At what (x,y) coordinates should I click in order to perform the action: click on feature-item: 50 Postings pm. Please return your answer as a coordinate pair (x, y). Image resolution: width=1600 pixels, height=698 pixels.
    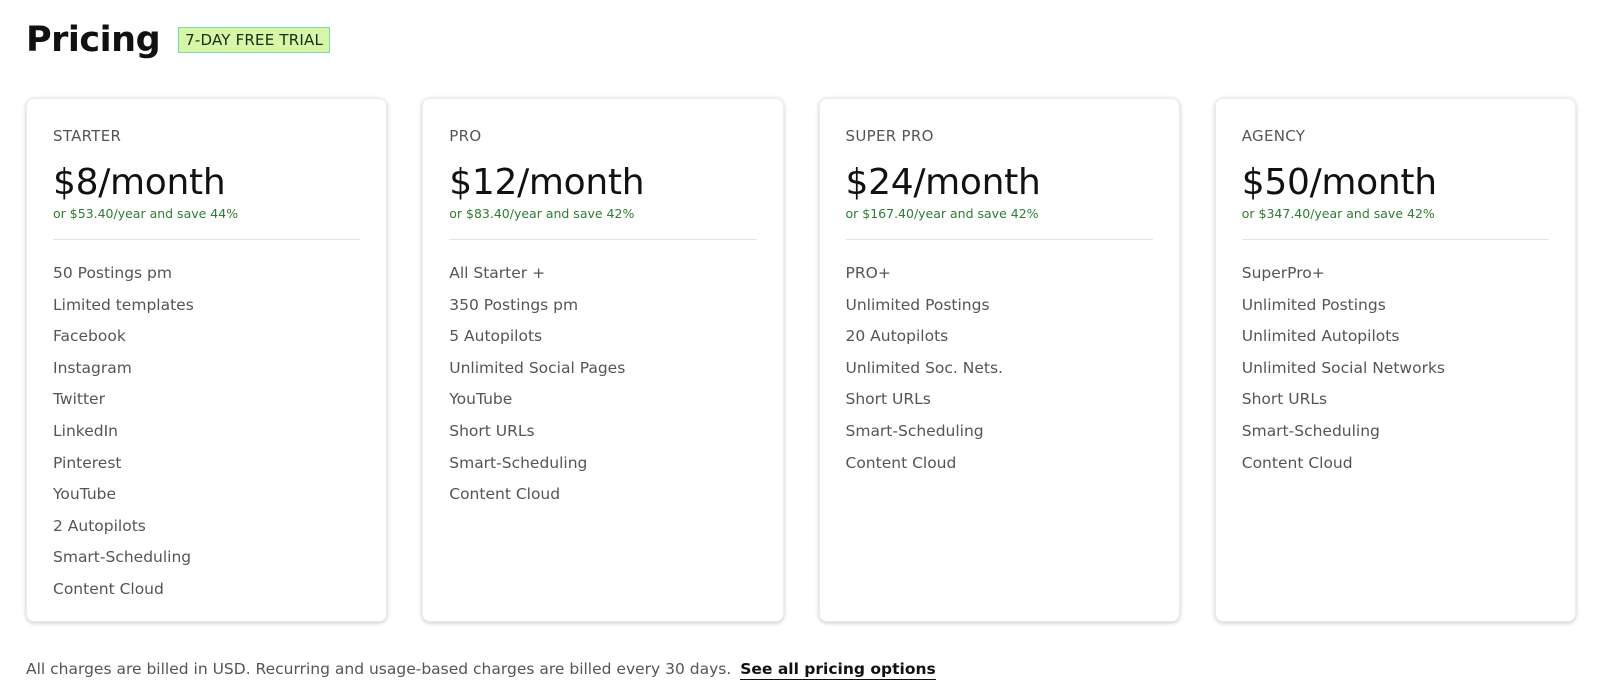
    Looking at the image, I should click on (112, 273).